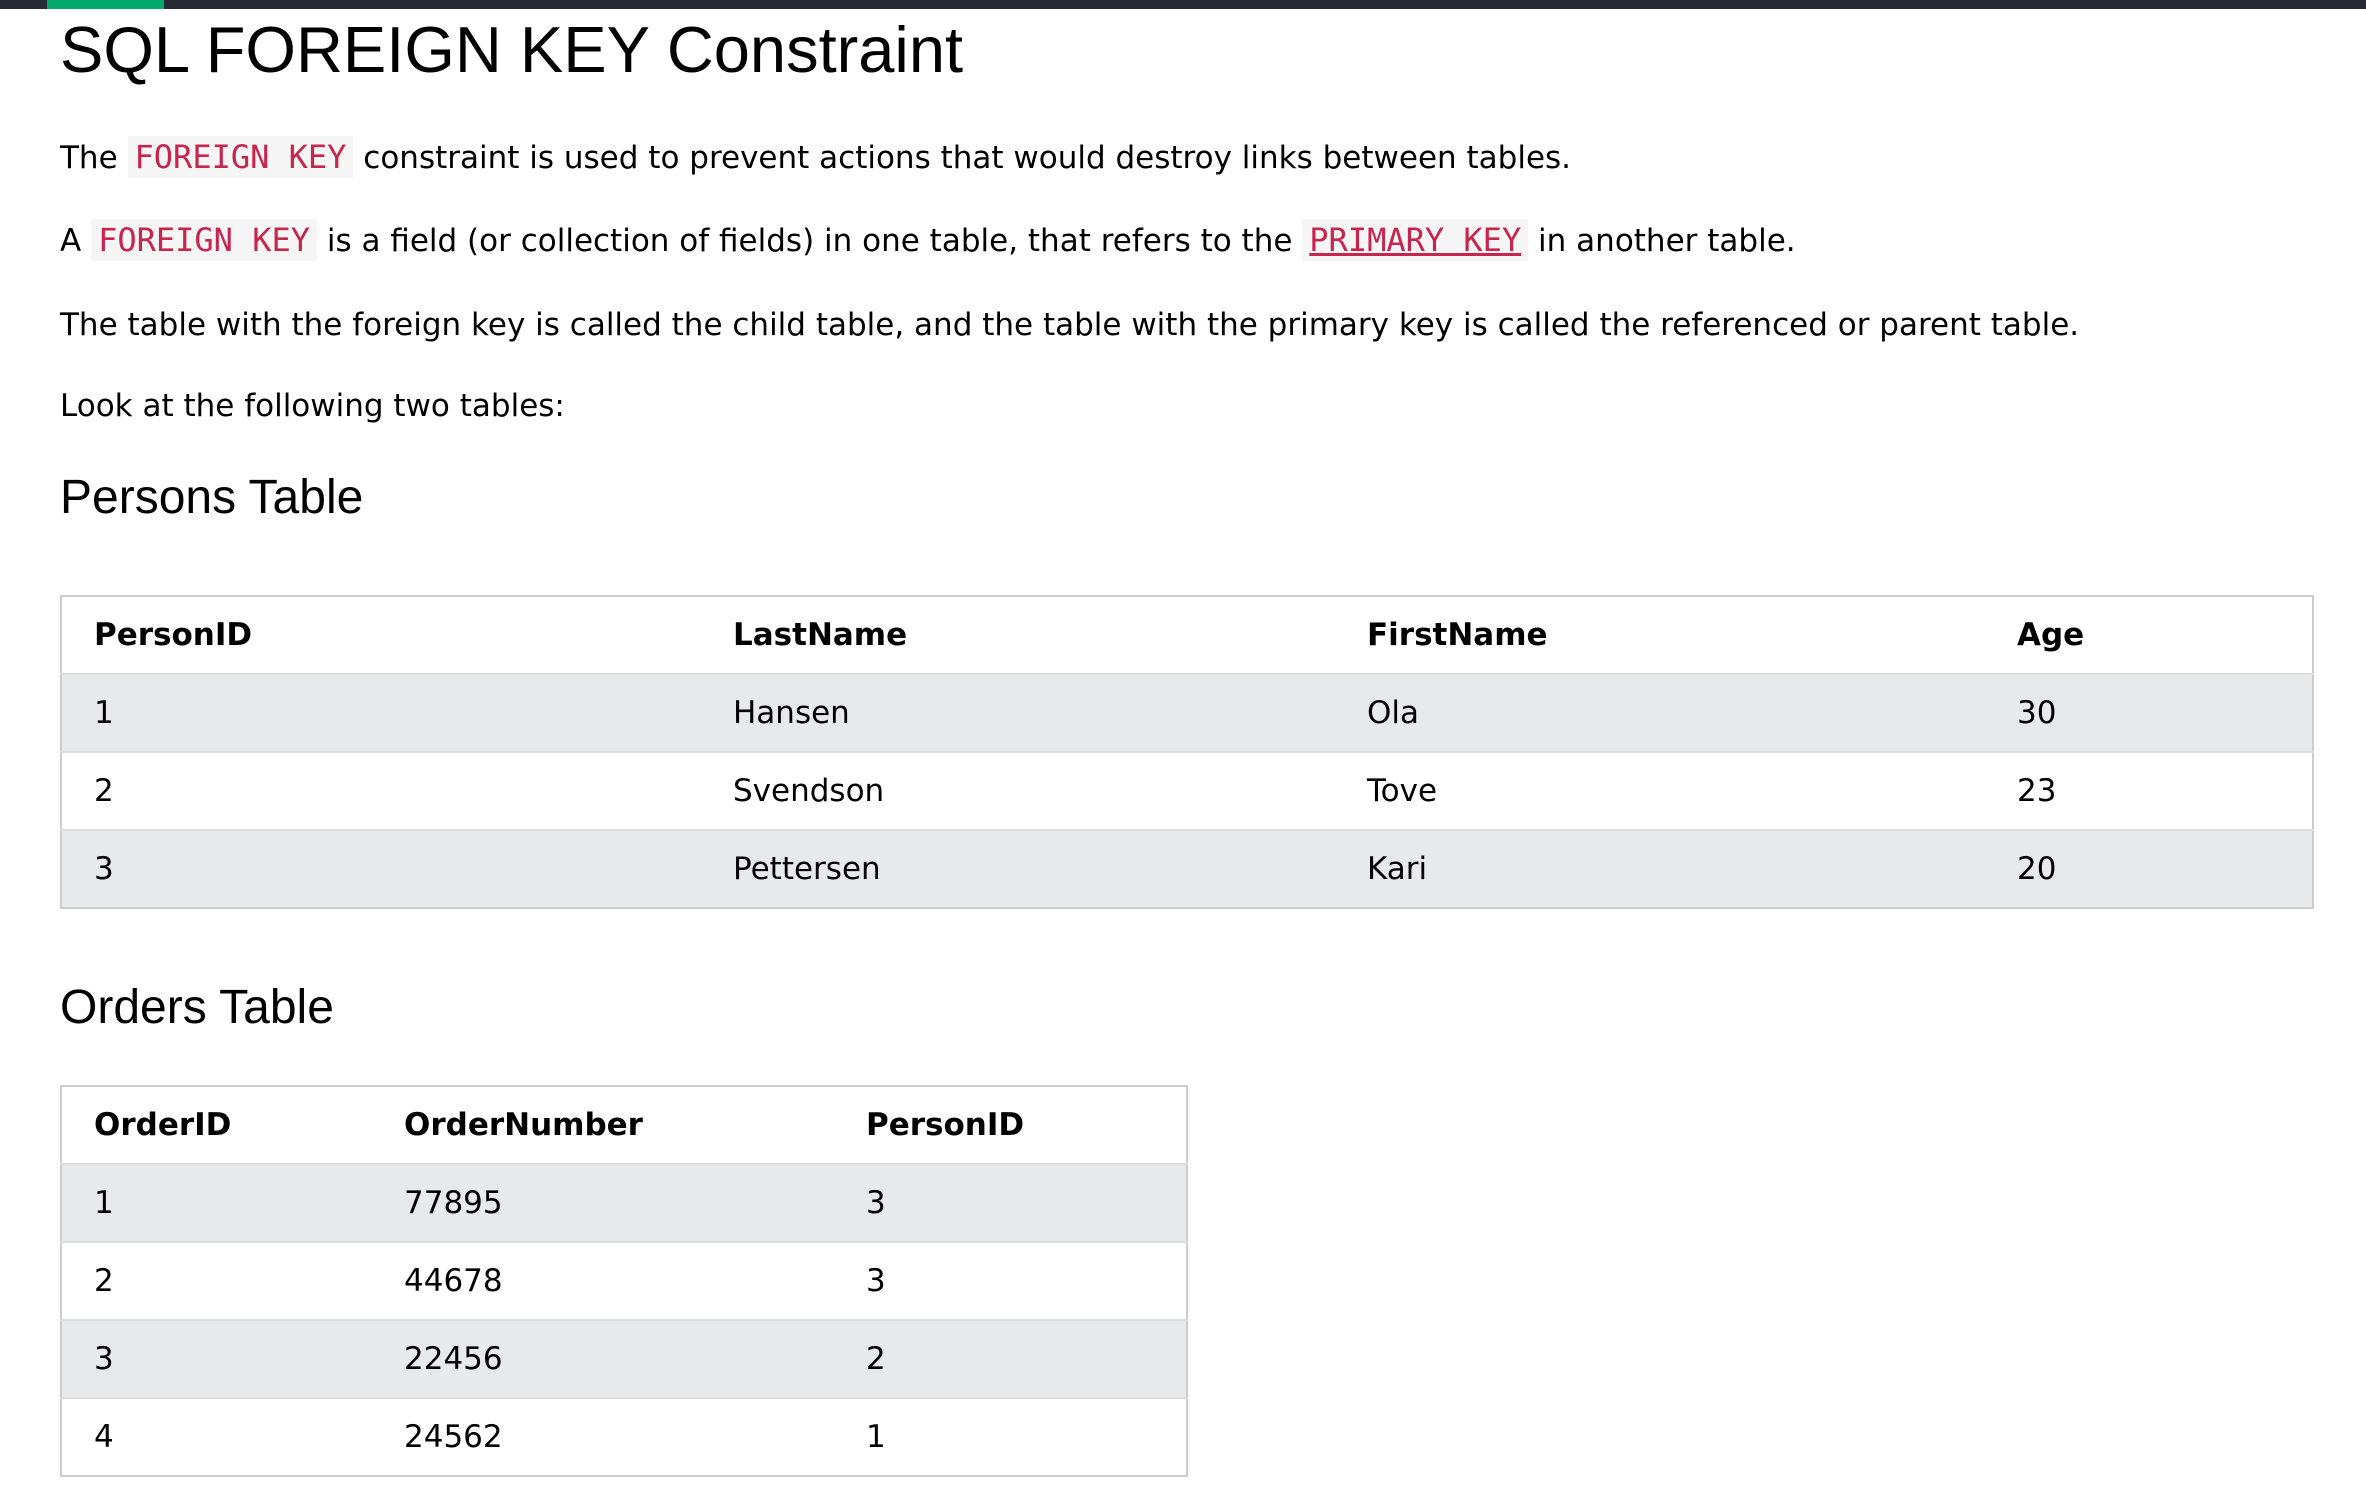  I want to click on table-header-row: OrderID OrderNumber PersonID, so click(624, 1125).